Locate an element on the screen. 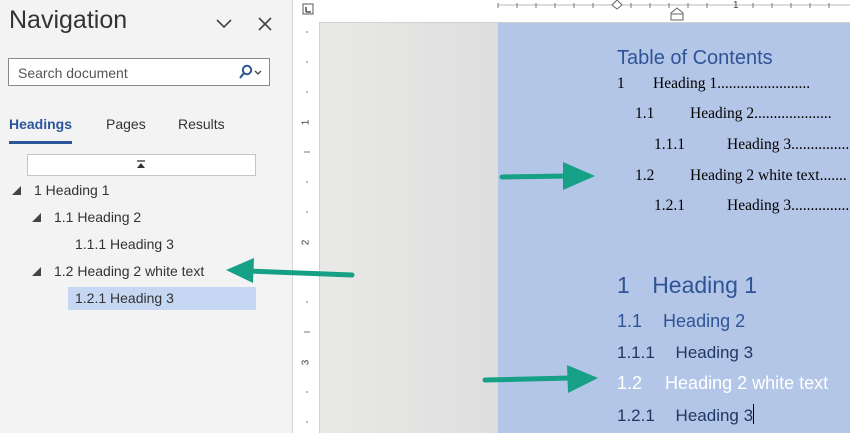  tree-item-heading-1-2-1: 1.2.1 Heading 3 is located at coordinates (162, 298).